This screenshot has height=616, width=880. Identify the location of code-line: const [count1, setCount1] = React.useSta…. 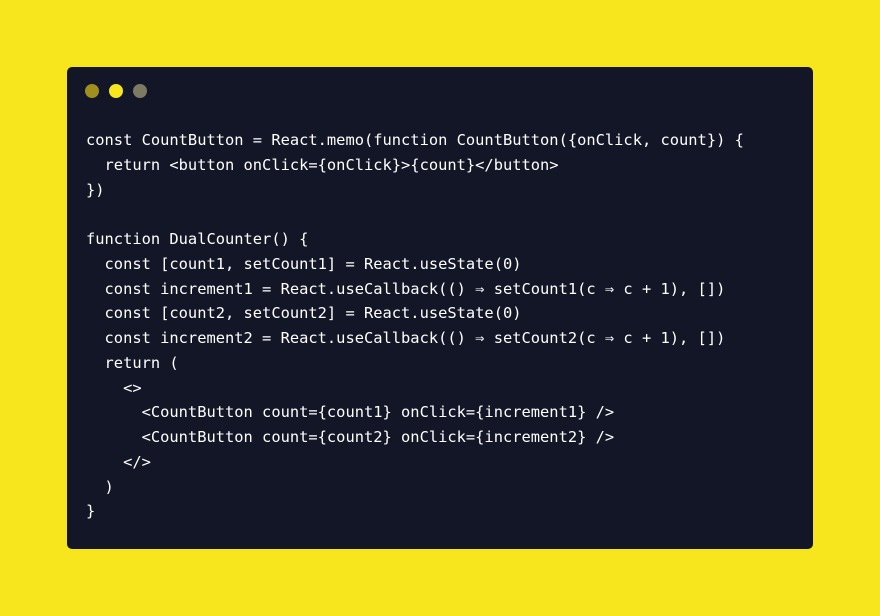
(304, 263).